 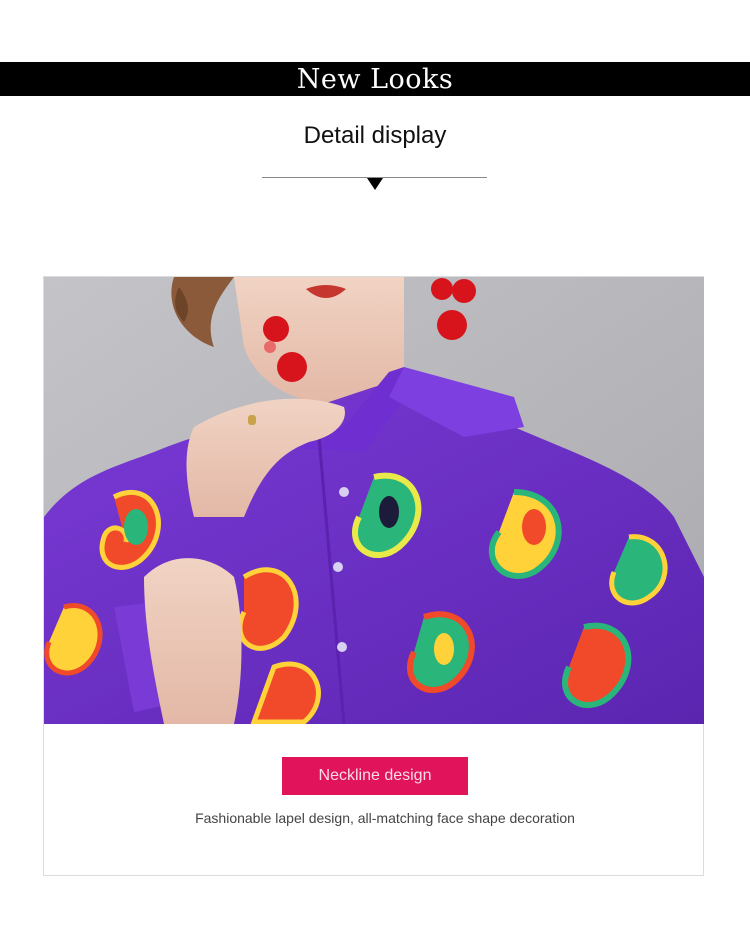 I want to click on section-subtitle: Detail display, so click(x=375, y=135).